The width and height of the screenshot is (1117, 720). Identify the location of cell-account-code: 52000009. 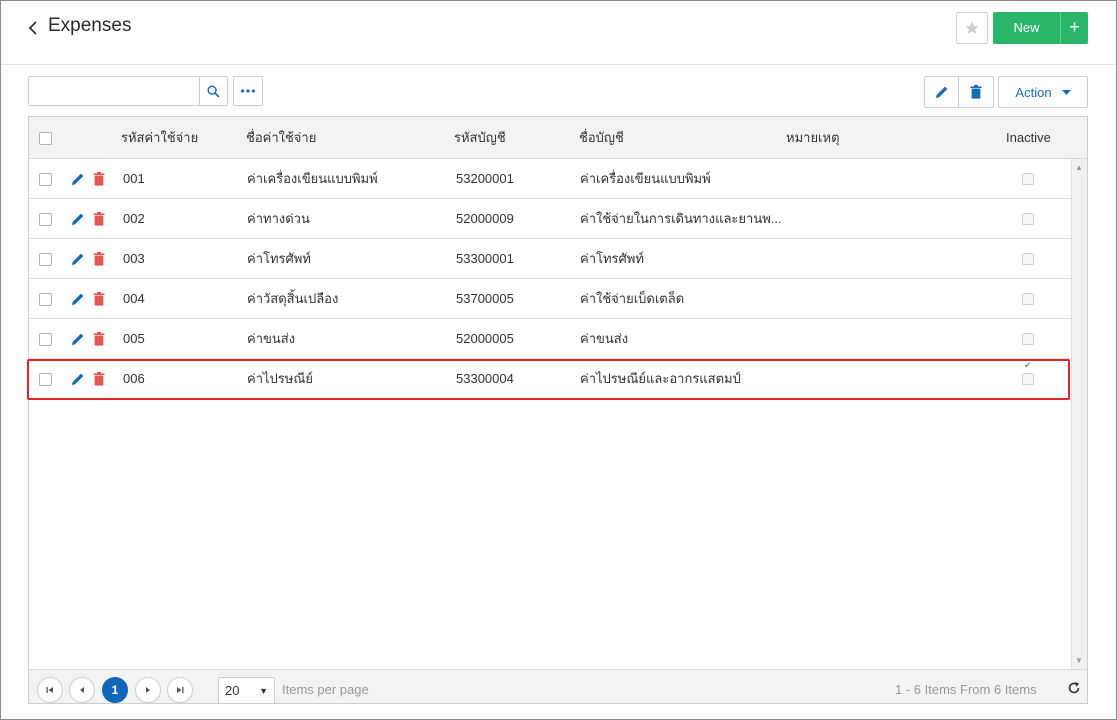
(485, 218).